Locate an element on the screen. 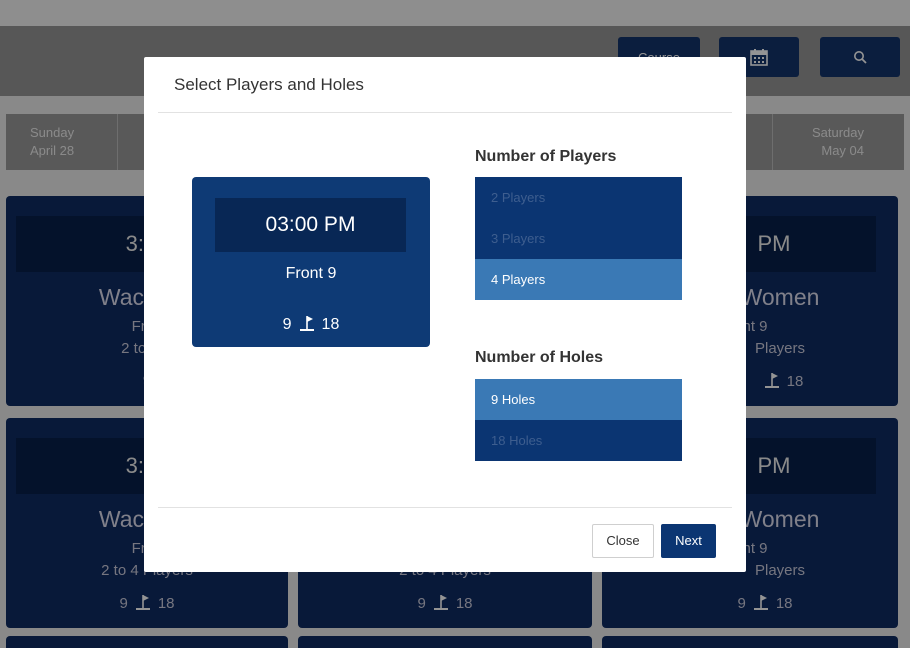 This screenshot has height=648, width=910. tee-time: 03:00 PM is located at coordinates (310, 225).